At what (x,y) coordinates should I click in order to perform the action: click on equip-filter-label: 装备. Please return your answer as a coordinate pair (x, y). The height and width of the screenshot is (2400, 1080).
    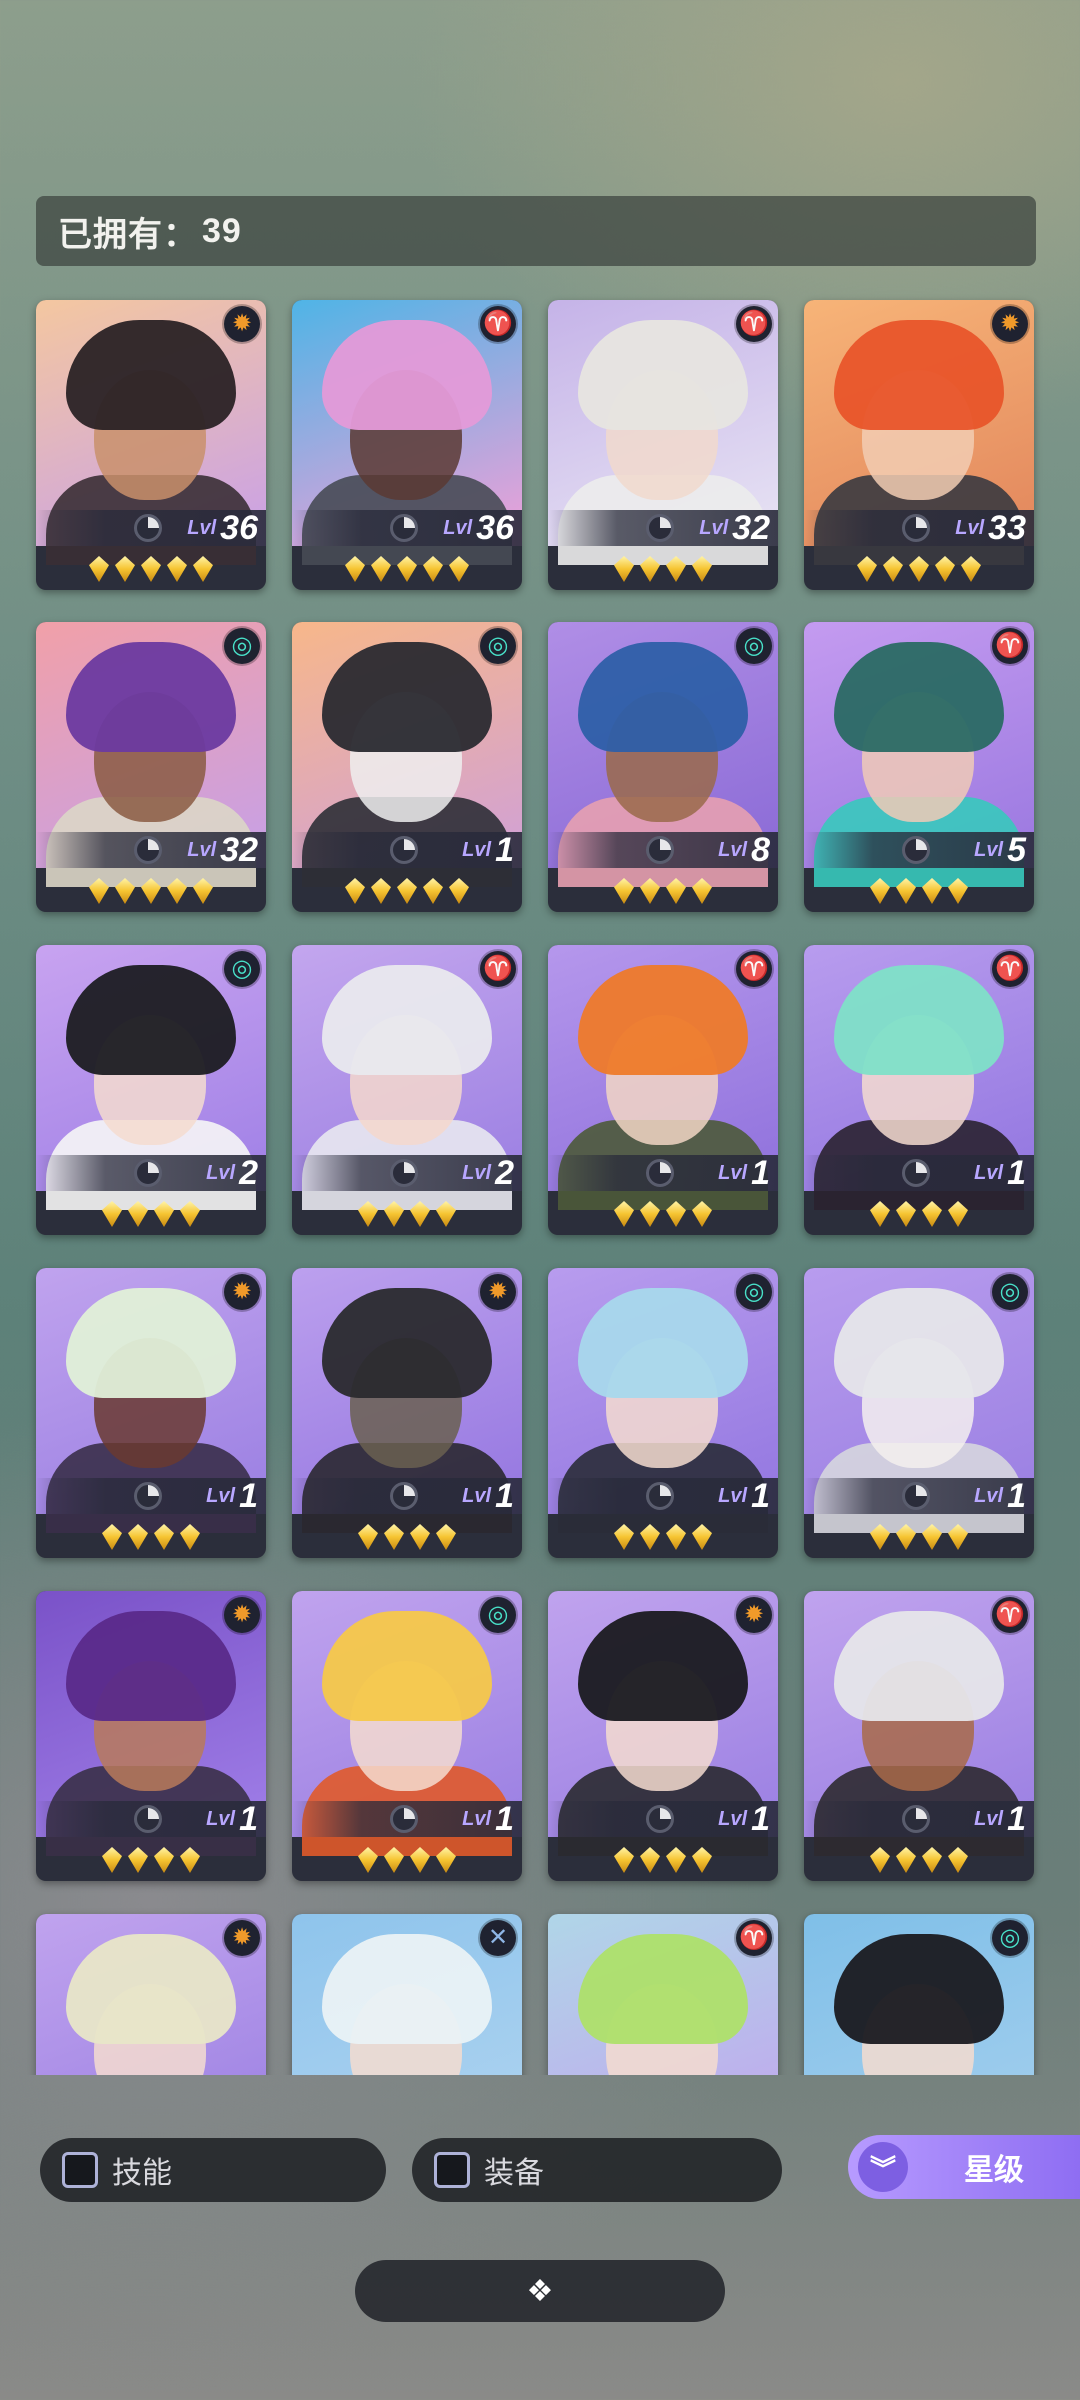
    Looking at the image, I should click on (514, 2173).